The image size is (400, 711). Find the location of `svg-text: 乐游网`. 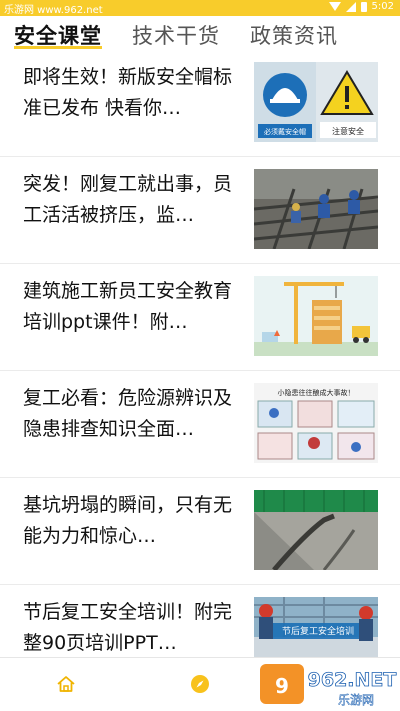

svg-text: 乐游网 is located at coordinates (356, 700).